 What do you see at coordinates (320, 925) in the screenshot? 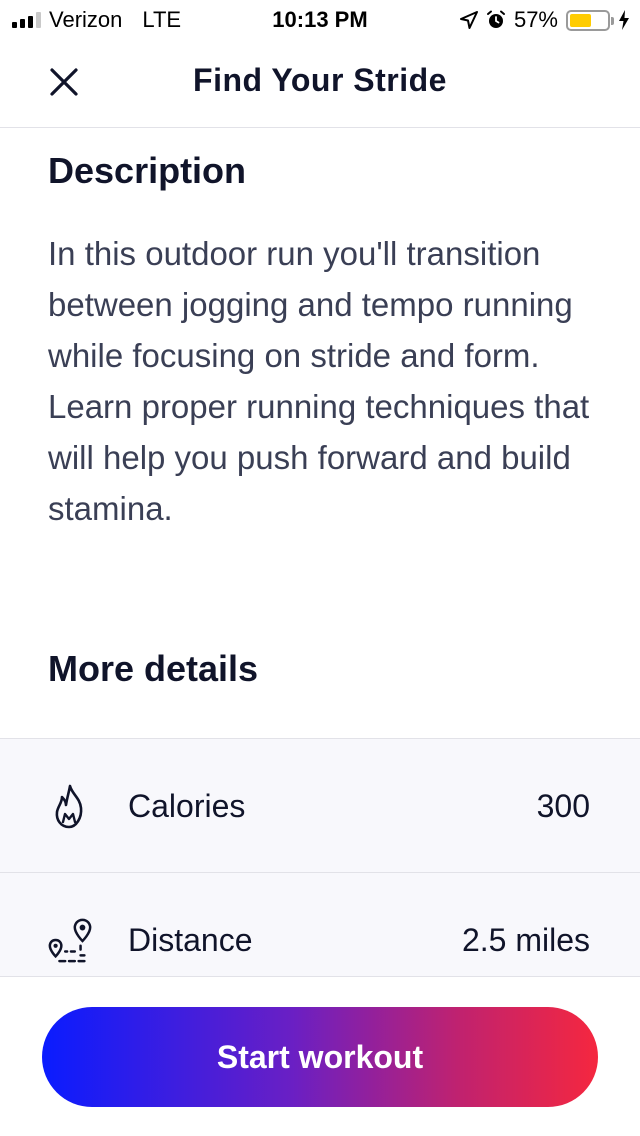
I see `detail-row-distance: Distance 2.5 miles` at bounding box center [320, 925].